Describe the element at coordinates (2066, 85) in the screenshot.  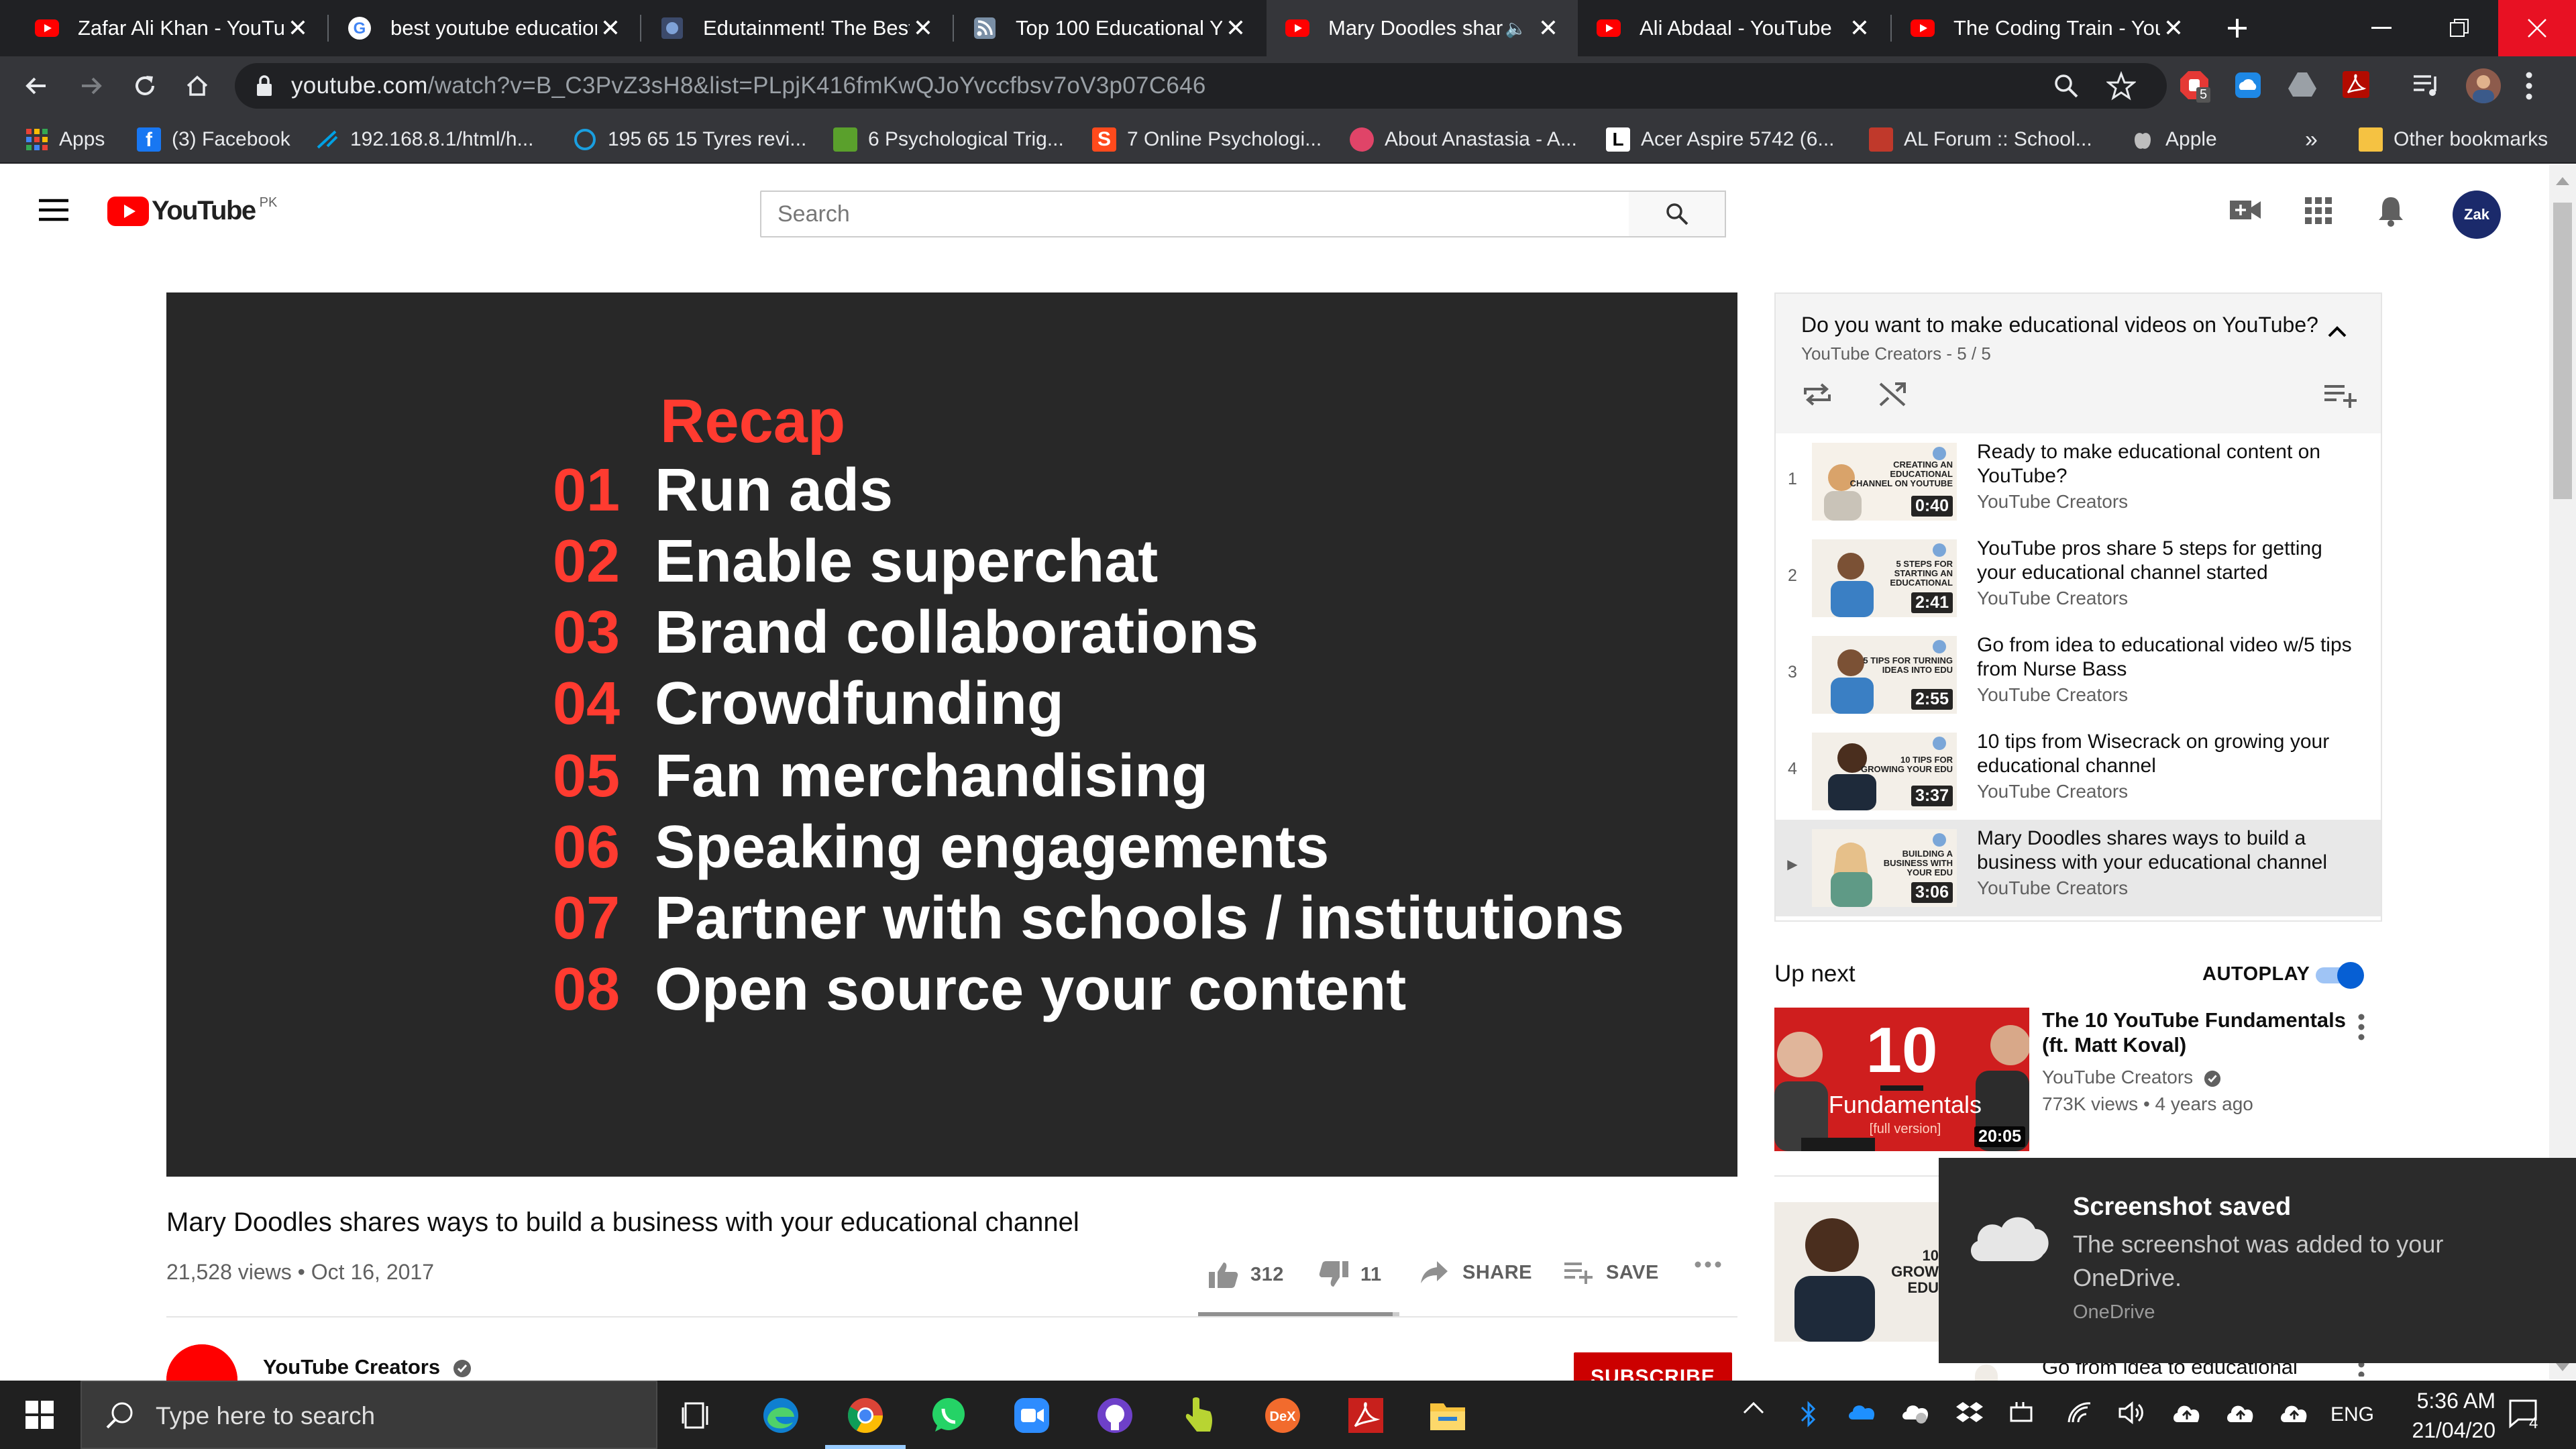
I see `zoom-search-icon` at that location.